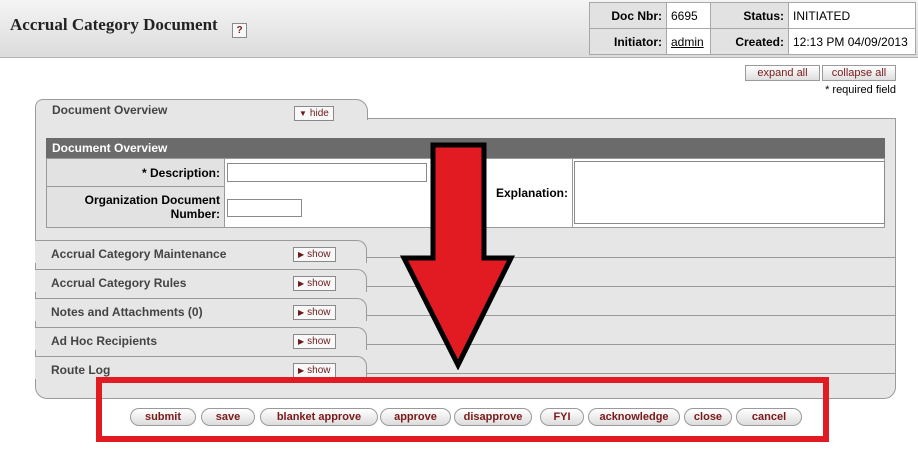 The width and height of the screenshot is (918, 449). I want to click on section-label: Accrual Category Rules, so click(119, 283).